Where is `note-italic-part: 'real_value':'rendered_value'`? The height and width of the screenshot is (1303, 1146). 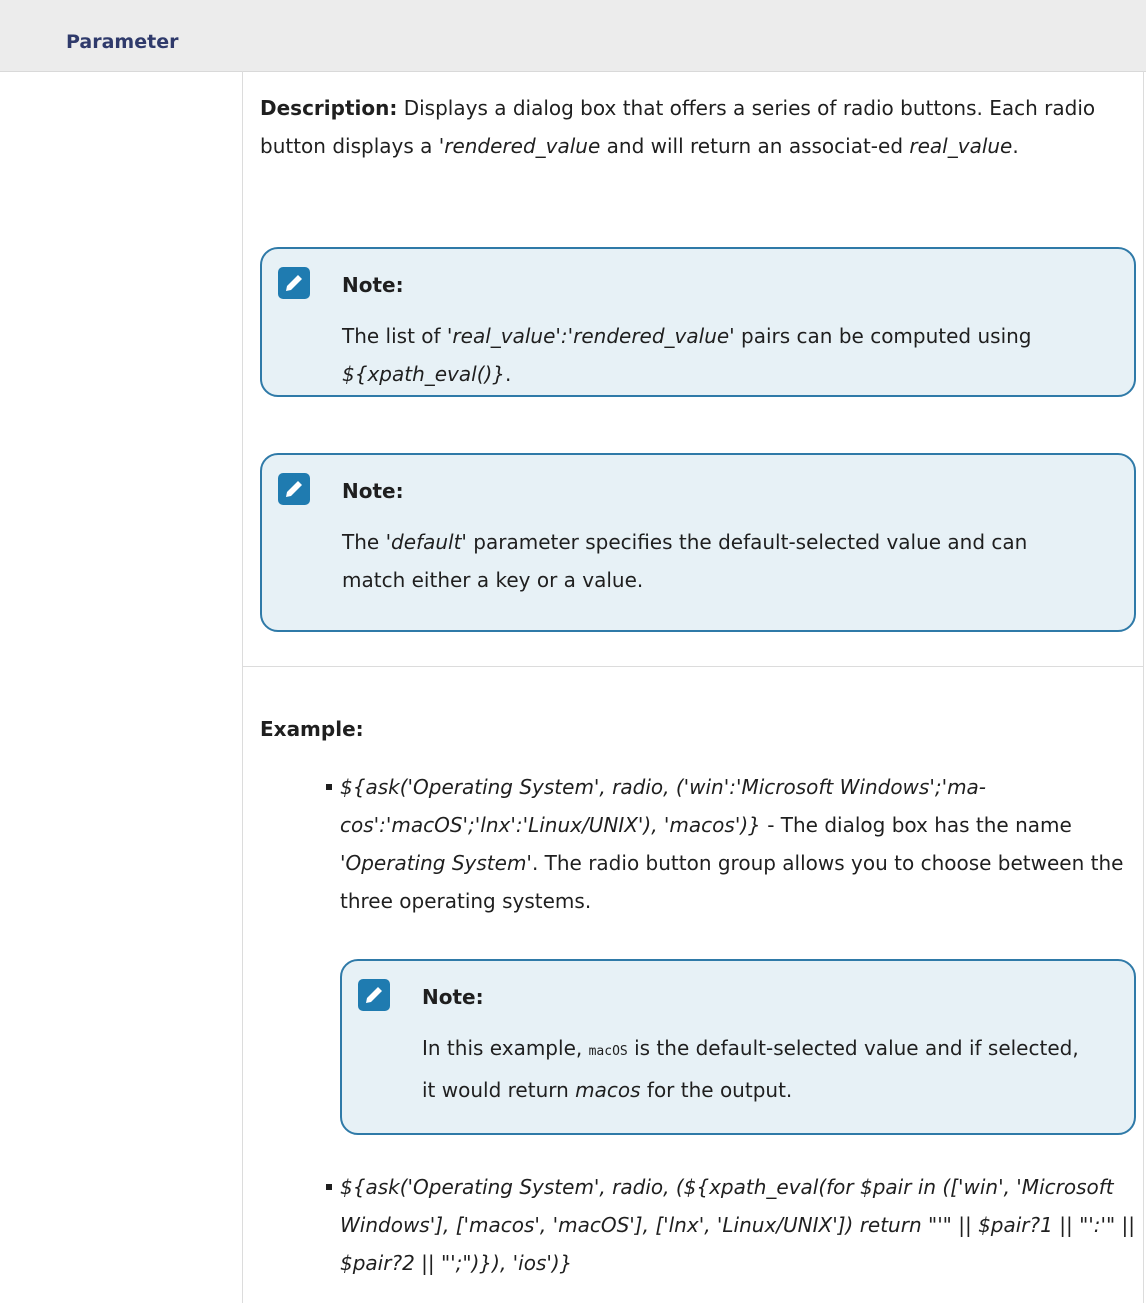 note-italic-part: 'real_value':'rendered_value' is located at coordinates (590, 336).